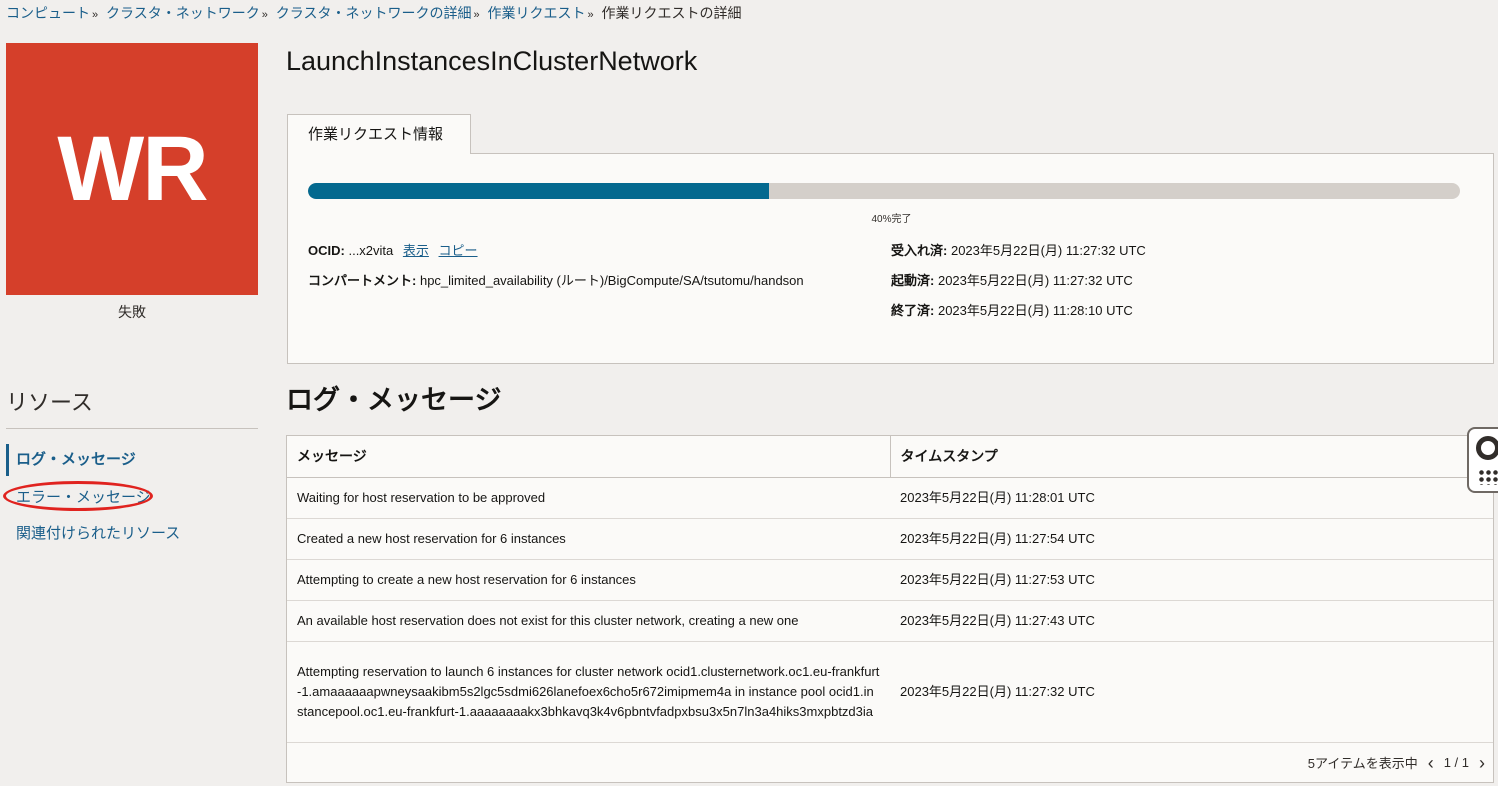  Describe the element at coordinates (913, 310) in the screenshot. I see `finished-key: 終了済:` at that location.